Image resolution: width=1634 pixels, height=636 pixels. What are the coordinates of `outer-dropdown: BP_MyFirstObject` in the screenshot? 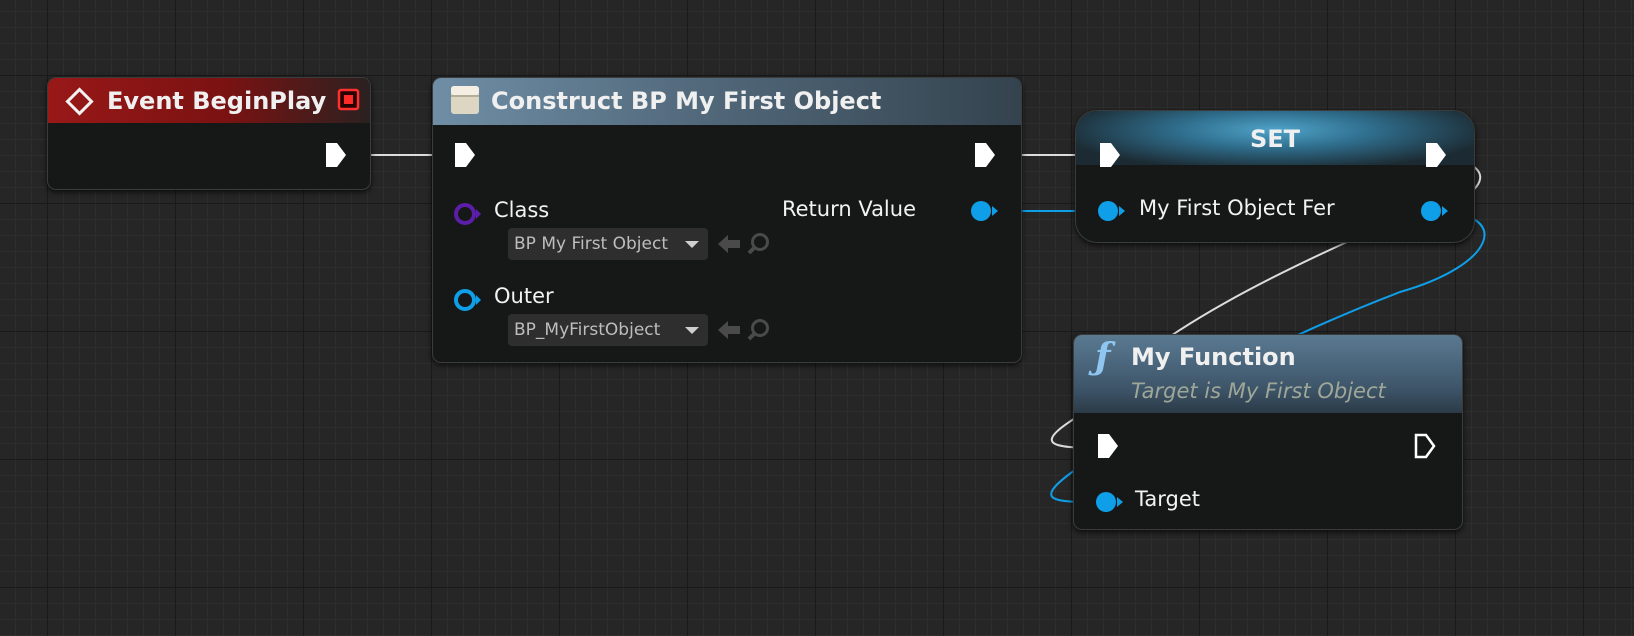 It's located at (608, 330).